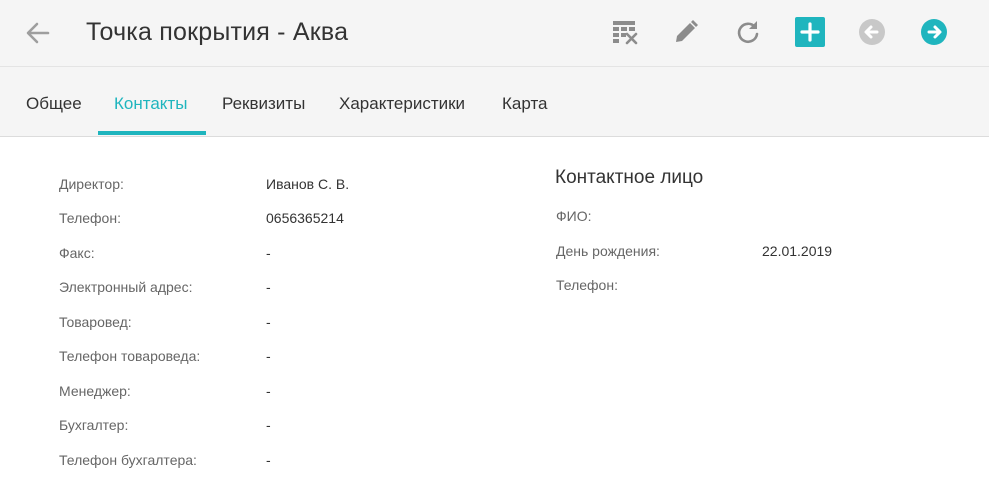 This screenshot has width=989, height=500. Describe the element at coordinates (126, 287) in the screenshot. I see `email-label: Электронный адрес:` at that location.